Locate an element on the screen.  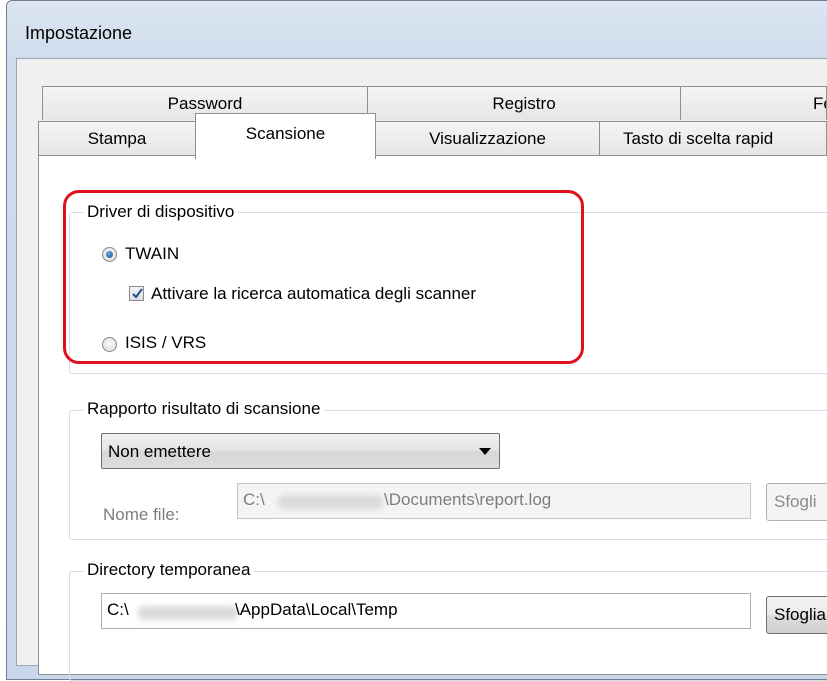
temp-group-title: Directory temporanea is located at coordinates (169, 570).